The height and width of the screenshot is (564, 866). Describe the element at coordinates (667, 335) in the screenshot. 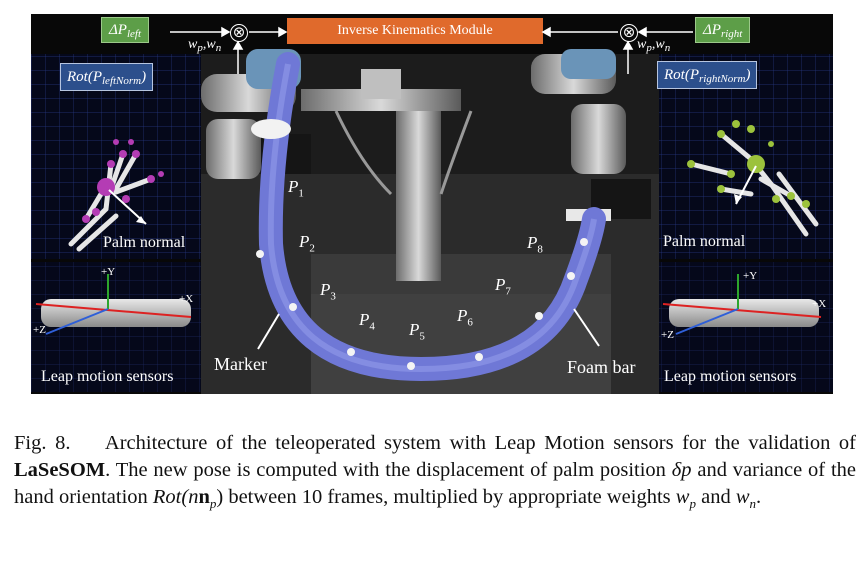

I see `axis-z-right: +Z` at that location.